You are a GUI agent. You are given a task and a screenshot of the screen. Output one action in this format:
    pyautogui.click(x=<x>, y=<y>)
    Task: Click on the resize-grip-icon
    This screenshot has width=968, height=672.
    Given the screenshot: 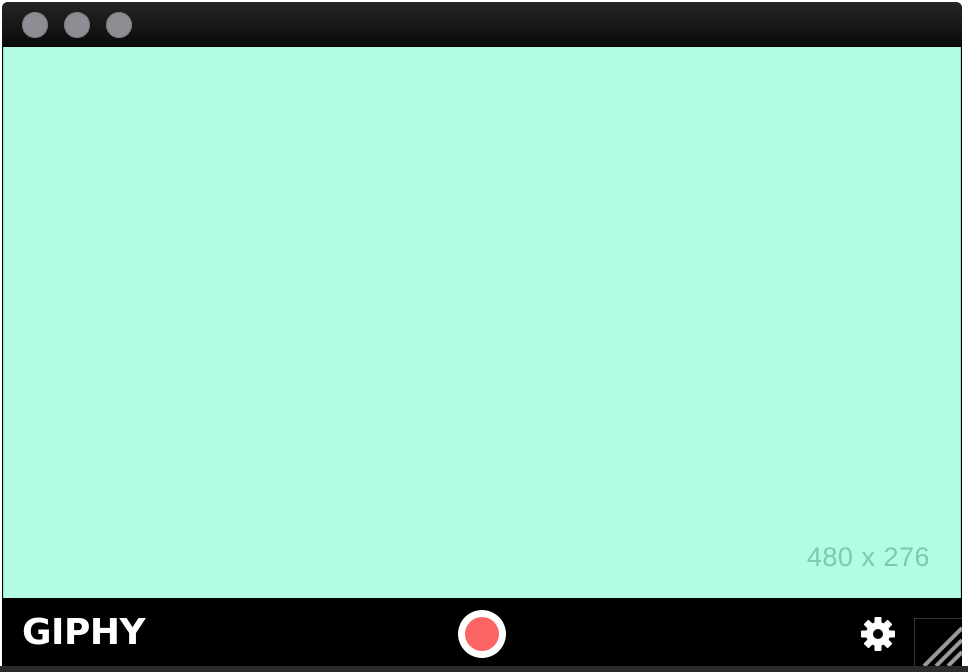 What is the action you would take?
    pyautogui.click(x=942, y=647)
    